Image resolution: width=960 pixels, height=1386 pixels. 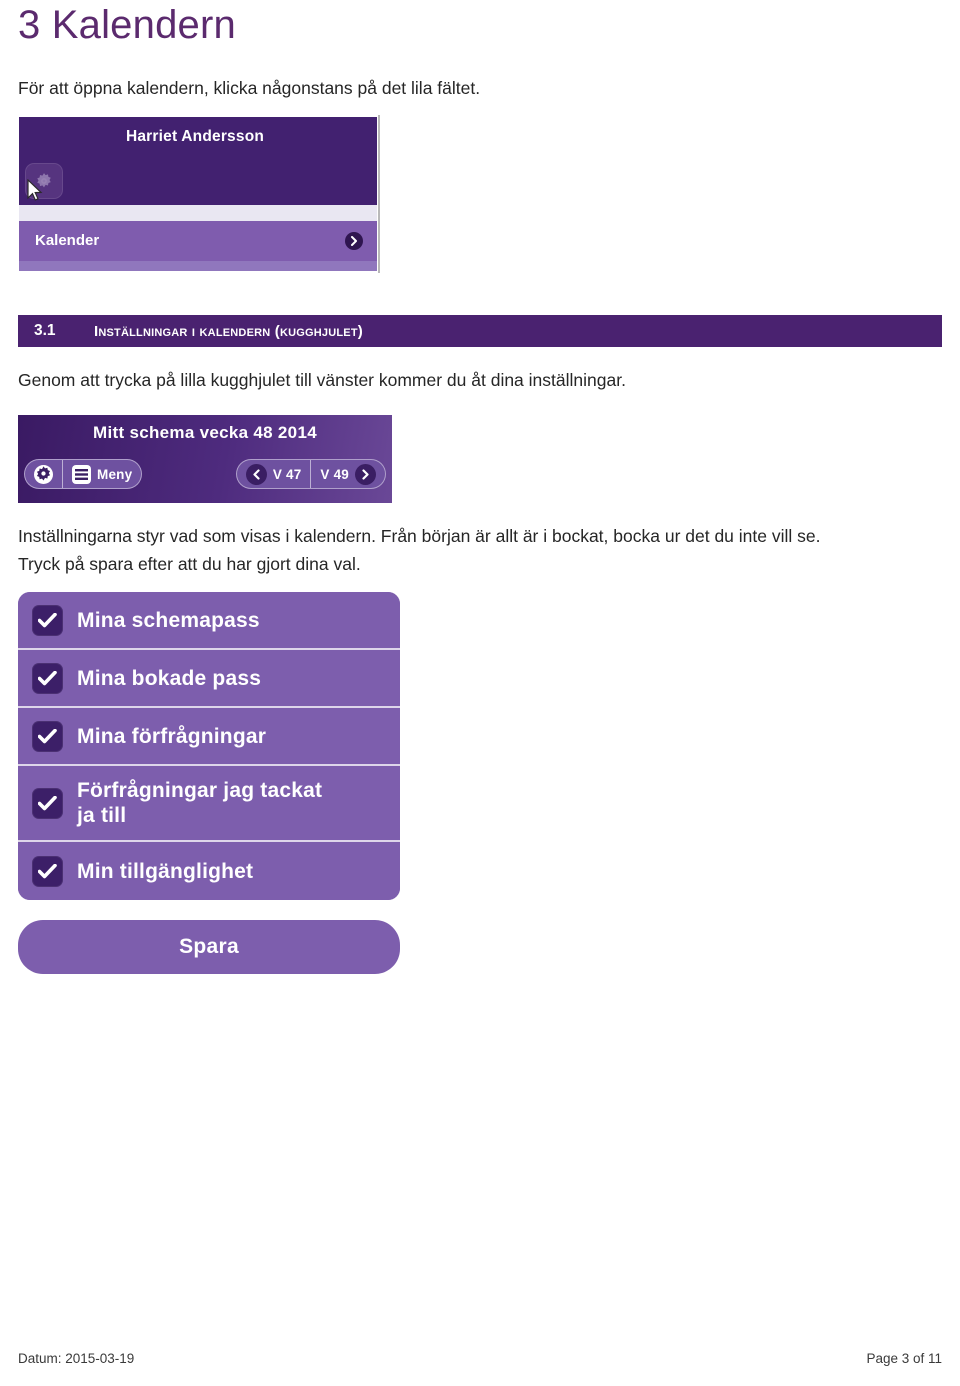 What do you see at coordinates (35, 190) in the screenshot?
I see `mouse-cursor-icon` at bounding box center [35, 190].